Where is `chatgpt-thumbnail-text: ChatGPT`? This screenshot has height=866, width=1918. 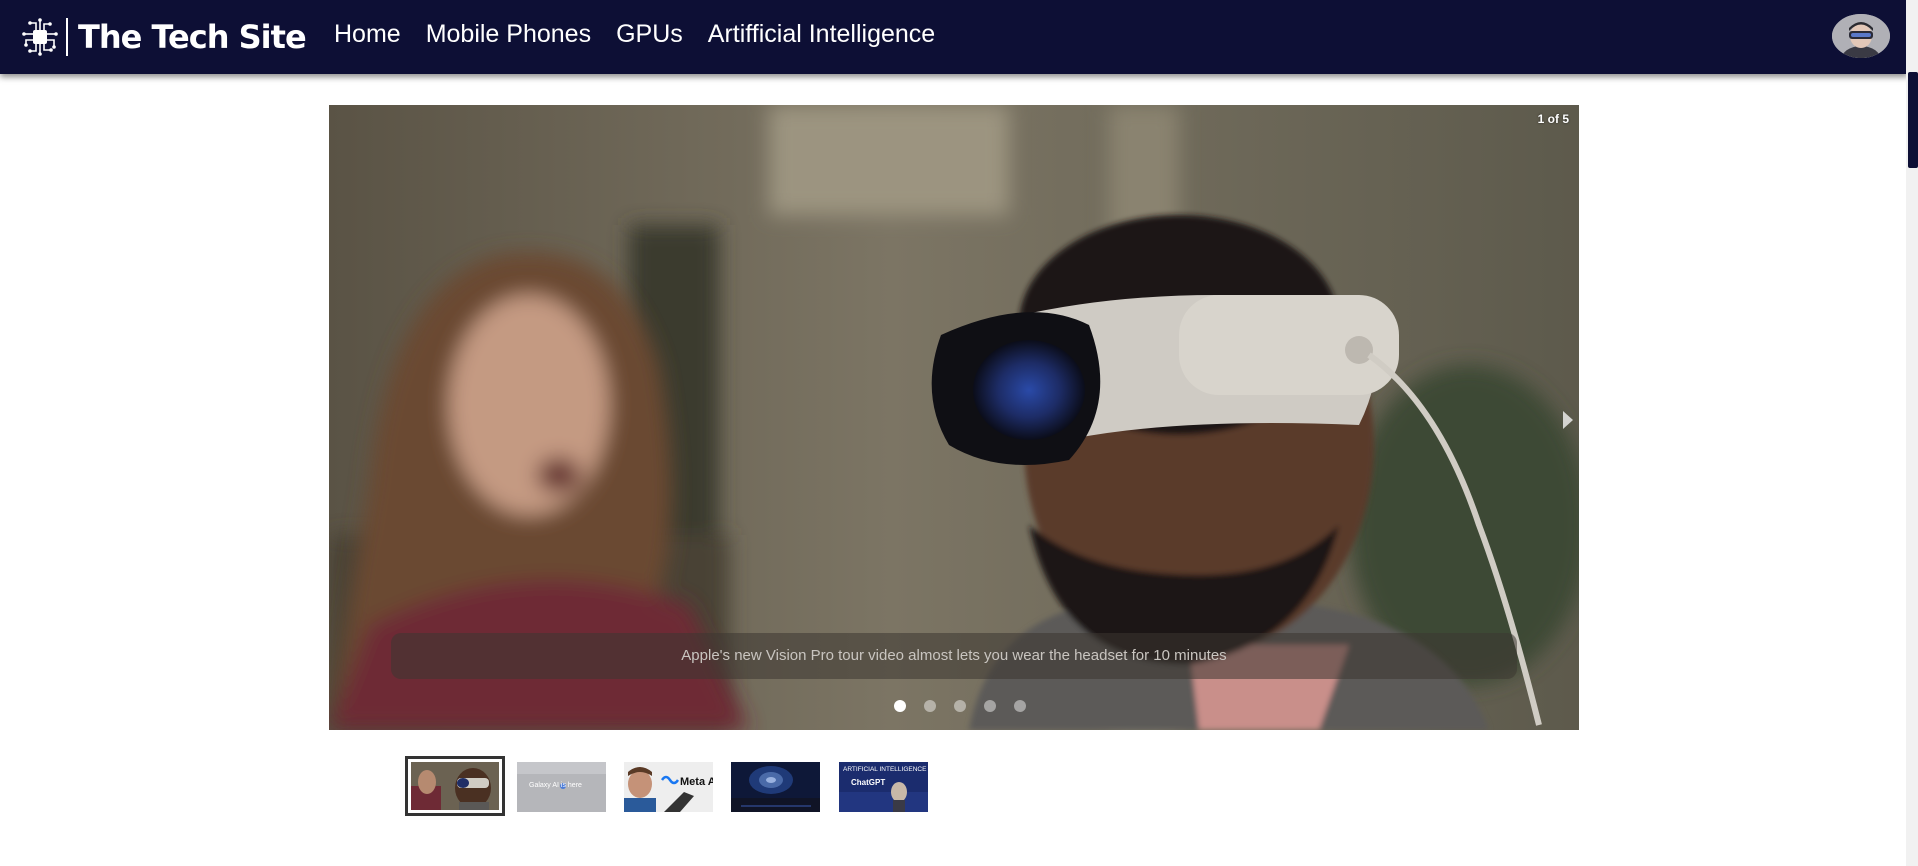
chatgpt-thumbnail-text: ChatGPT is located at coordinates (868, 782).